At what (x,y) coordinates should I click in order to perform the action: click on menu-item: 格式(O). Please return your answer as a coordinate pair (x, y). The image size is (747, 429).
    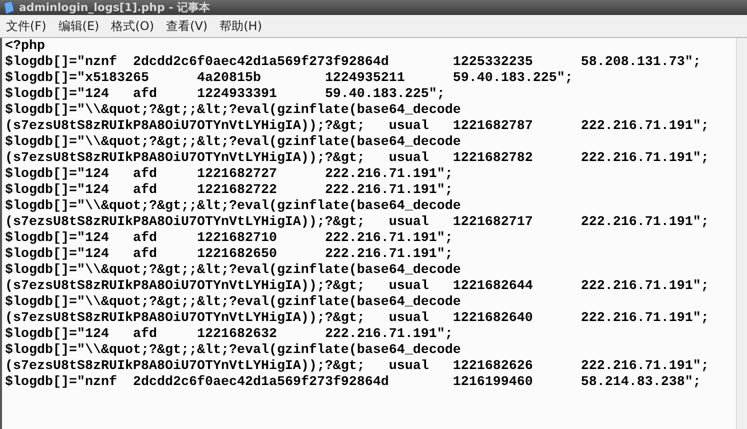
    Looking at the image, I should click on (132, 26).